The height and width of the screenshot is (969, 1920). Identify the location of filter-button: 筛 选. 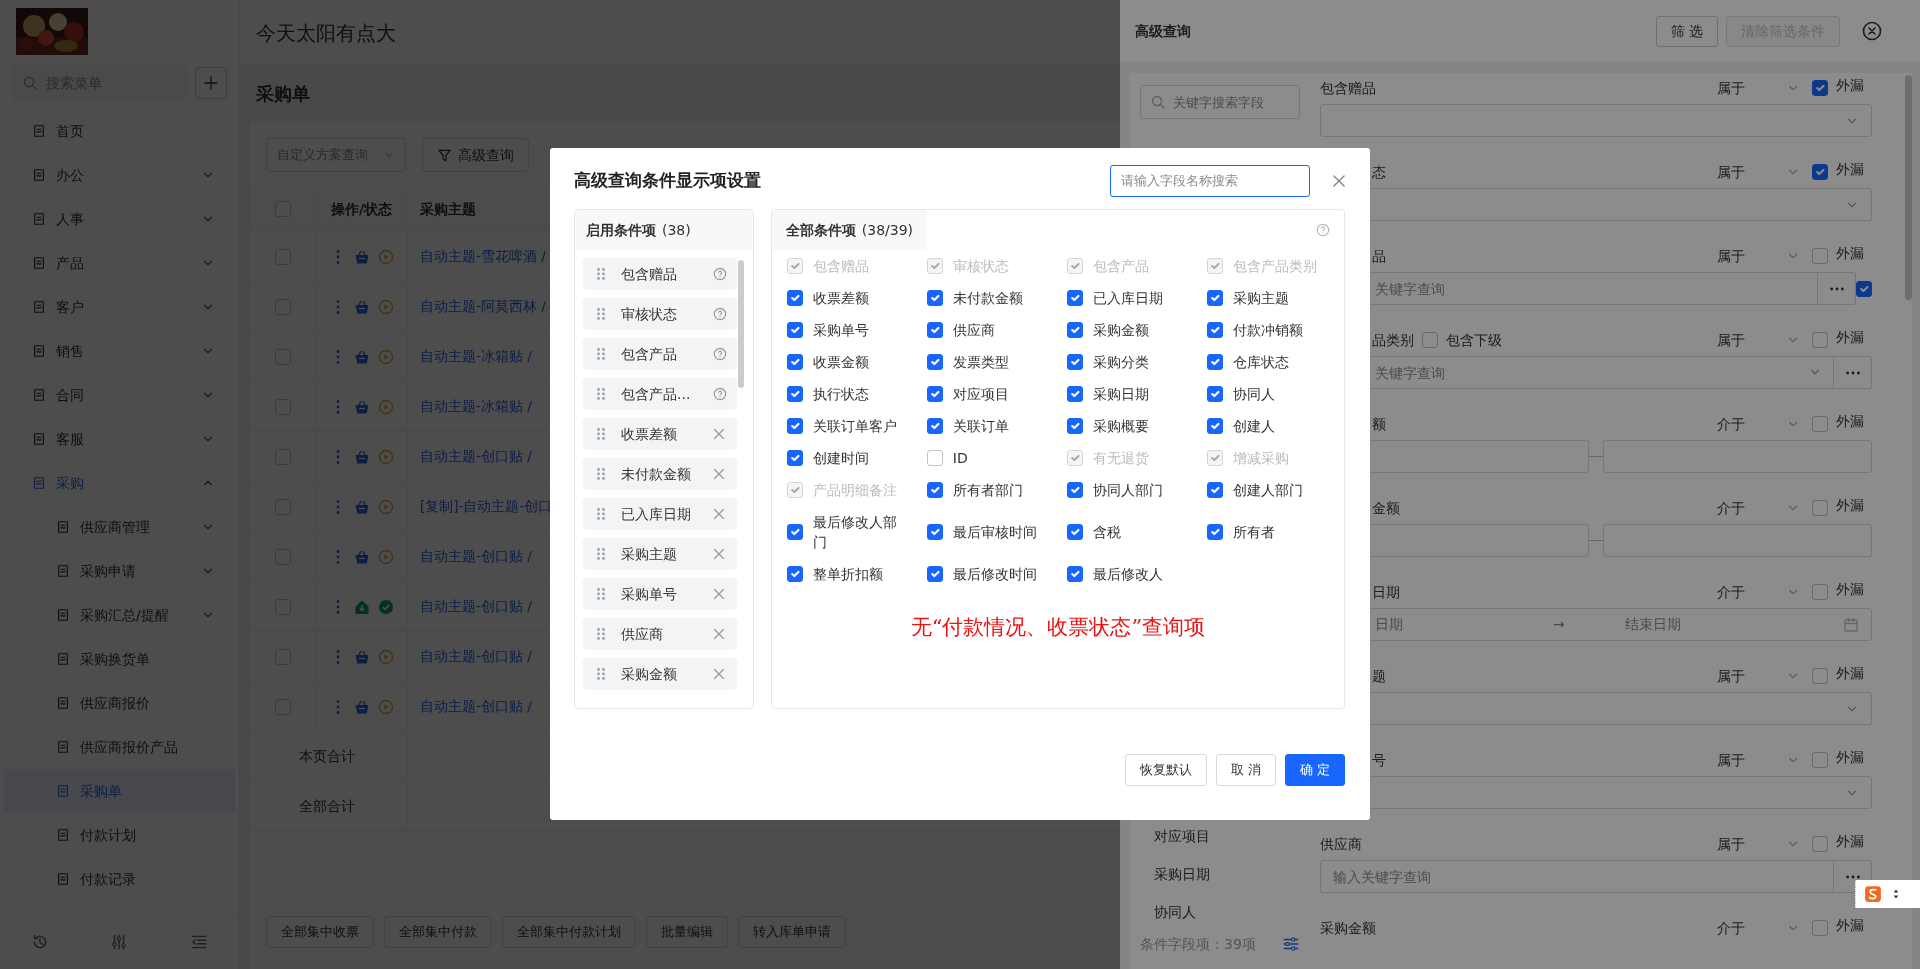
(1686, 31).